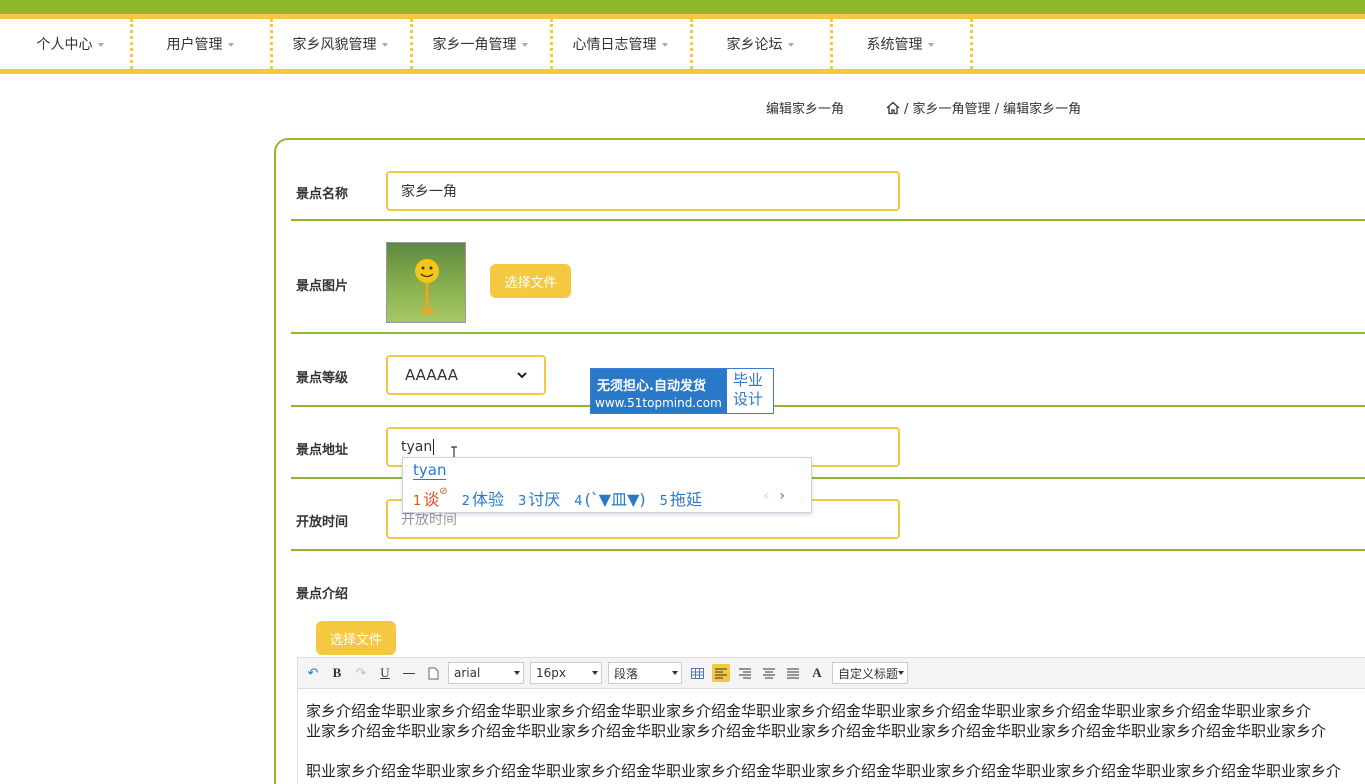 This screenshot has width=1365, height=784. Describe the element at coordinates (754, 45) in the screenshot. I see `nav-item-label: 家乡论坛` at that location.